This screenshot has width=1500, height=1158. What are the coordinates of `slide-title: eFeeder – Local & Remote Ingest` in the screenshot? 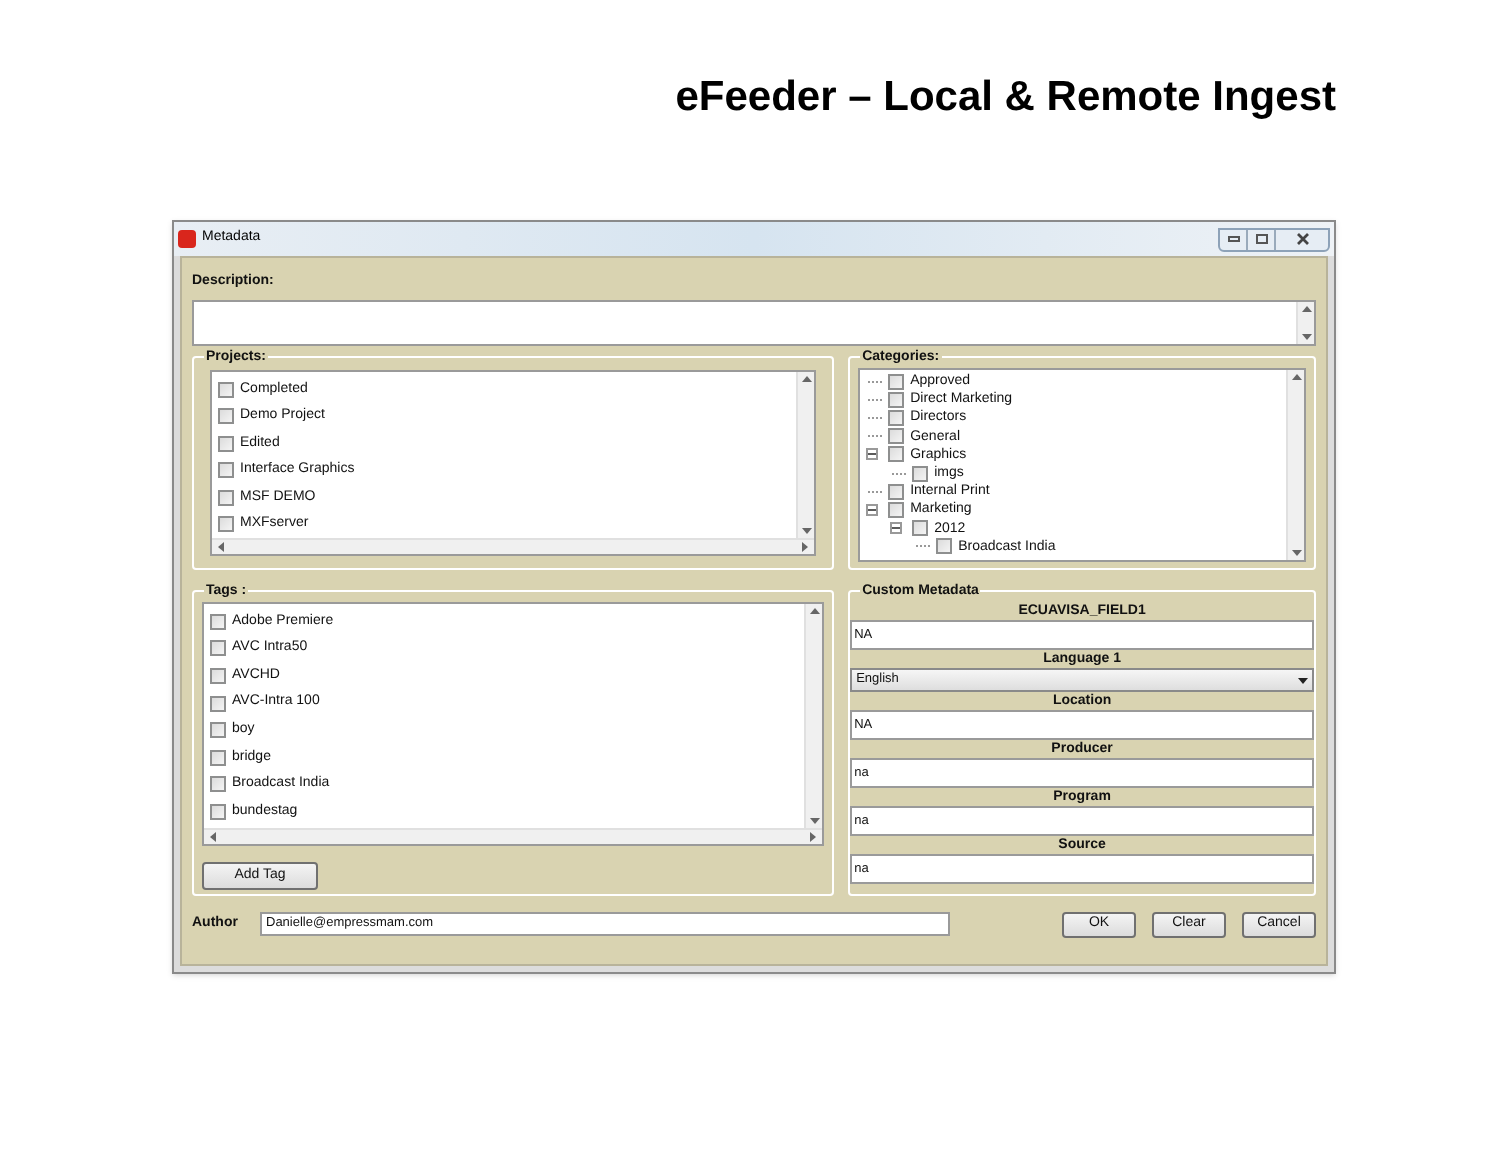 It's located at (1005, 98).